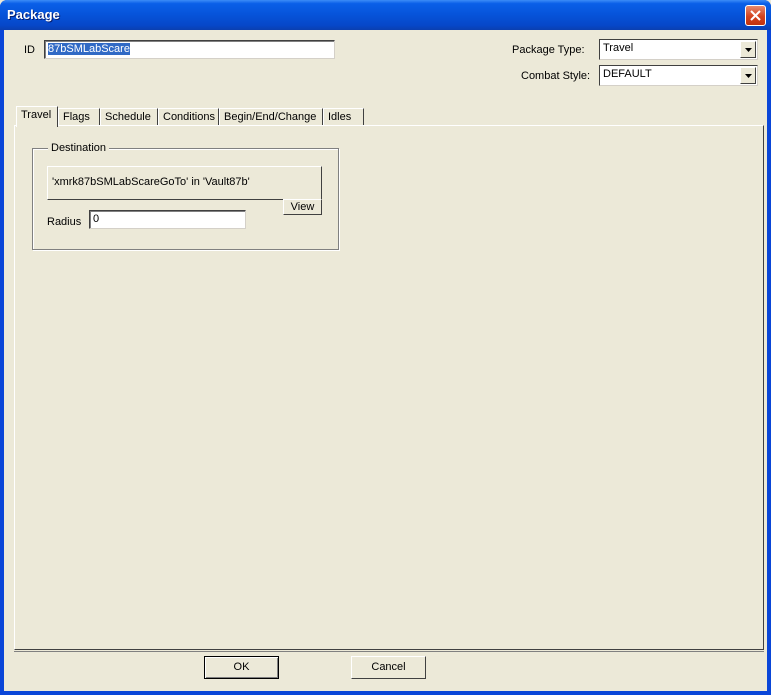 This screenshot has width=771, height=695. Describe the element at coordinates (29, 50) in the screenshot. I see `id-label: ID` at that location.